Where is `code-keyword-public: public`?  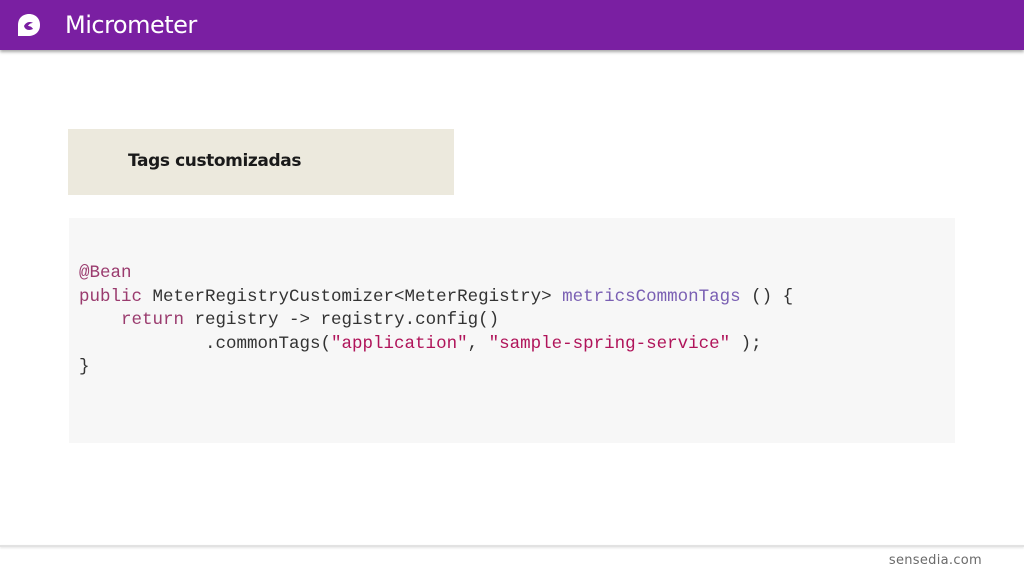
code-keyword-public: public is located at coordinates (111, 296).